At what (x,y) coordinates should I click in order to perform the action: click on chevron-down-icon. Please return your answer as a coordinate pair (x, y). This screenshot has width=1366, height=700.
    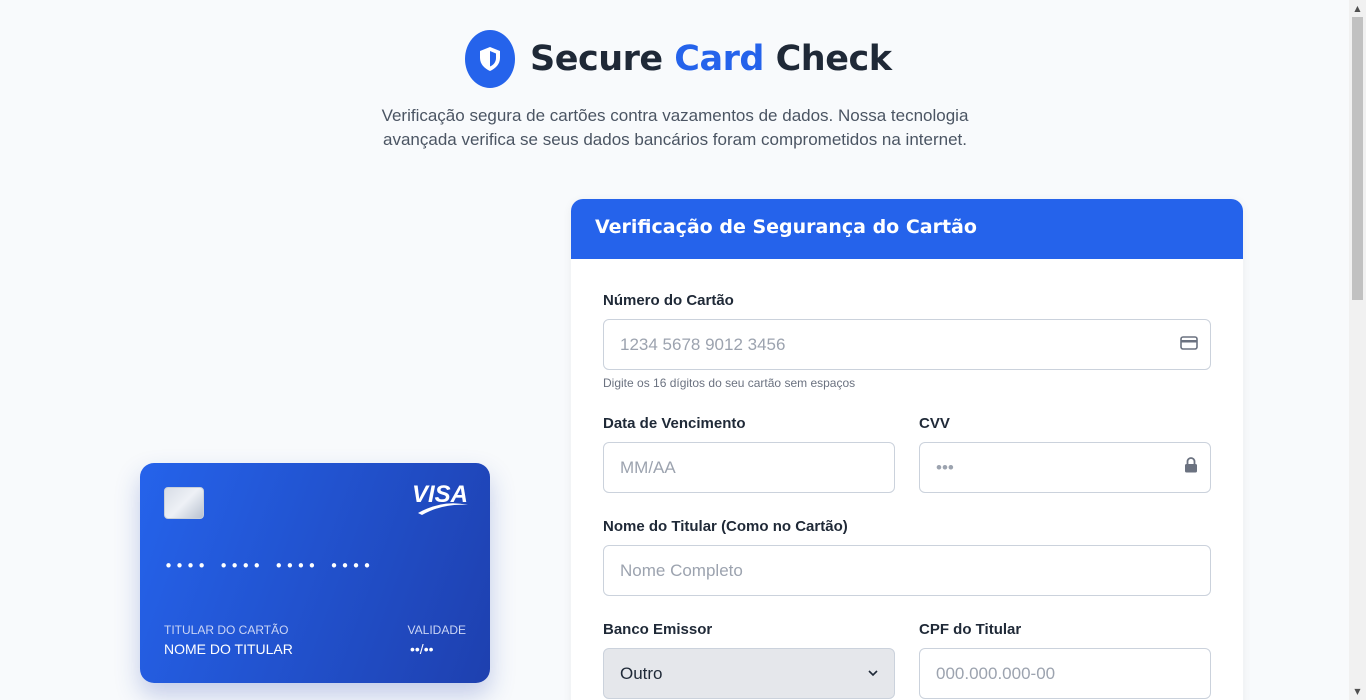
    Looking at the image, I should click on (873, 673).